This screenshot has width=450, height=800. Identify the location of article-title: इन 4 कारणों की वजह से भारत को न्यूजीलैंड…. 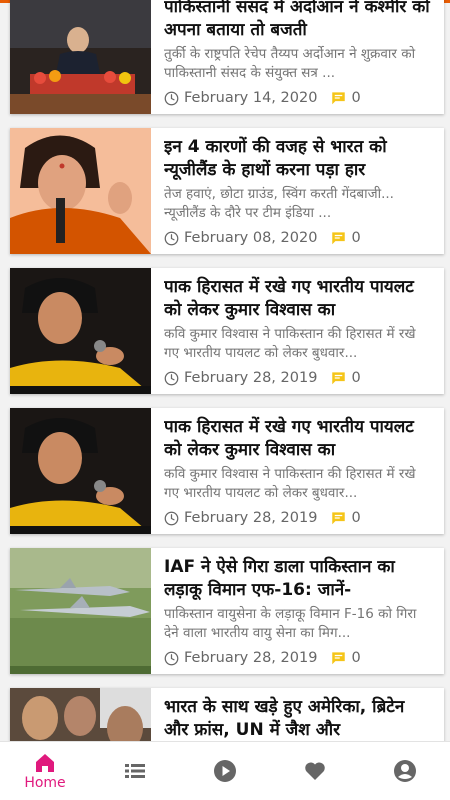
(299, 159).